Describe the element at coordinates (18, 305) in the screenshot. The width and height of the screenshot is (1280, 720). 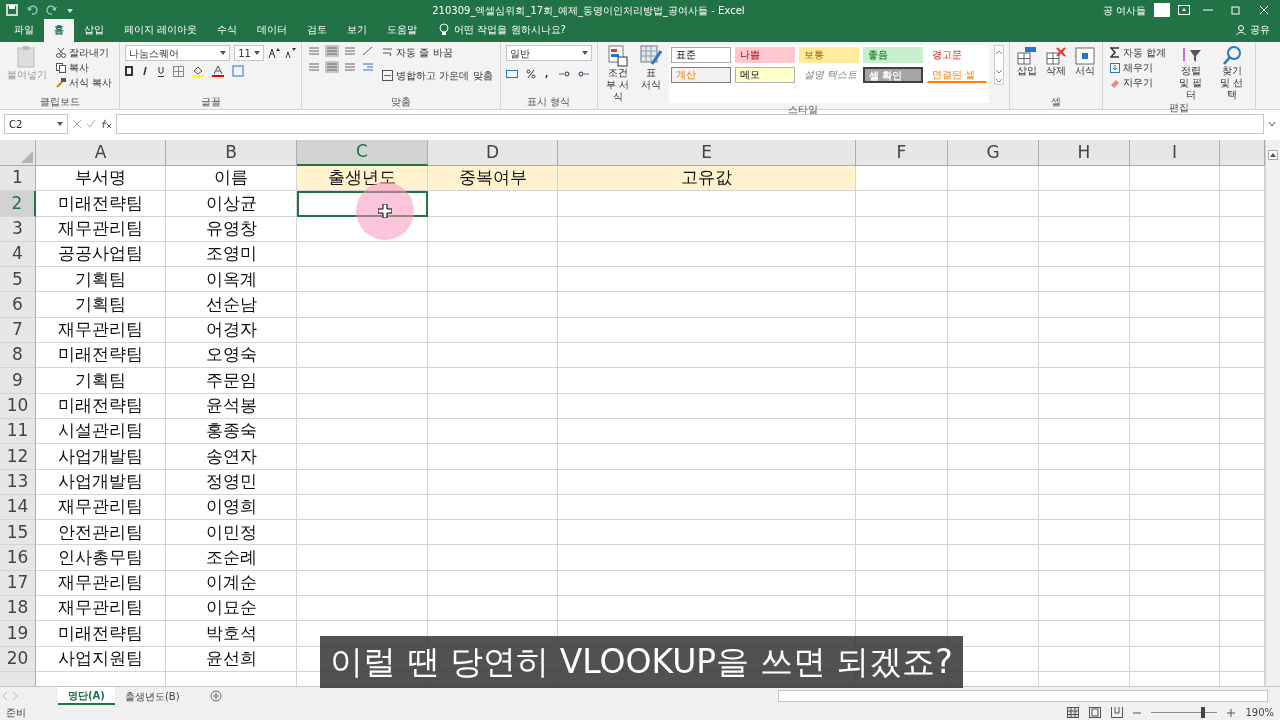
I see `row-header: 6` at that location.